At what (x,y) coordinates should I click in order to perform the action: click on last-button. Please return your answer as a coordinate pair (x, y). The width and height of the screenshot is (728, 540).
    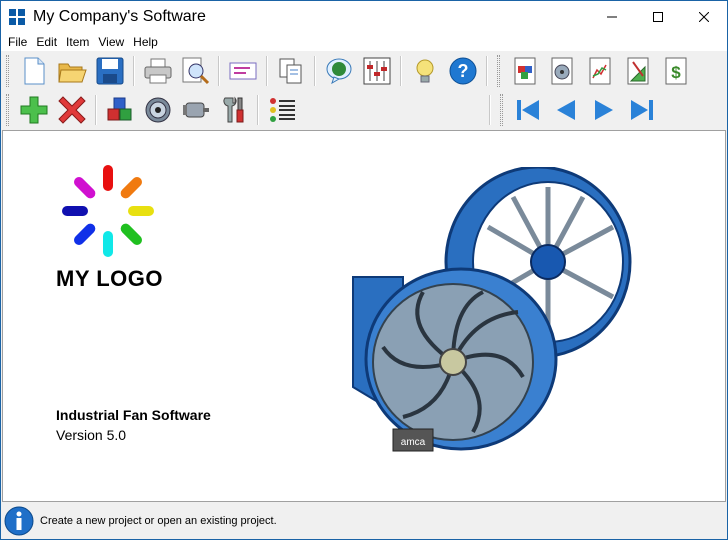
    Looking at the image, I should click on (642, 110).